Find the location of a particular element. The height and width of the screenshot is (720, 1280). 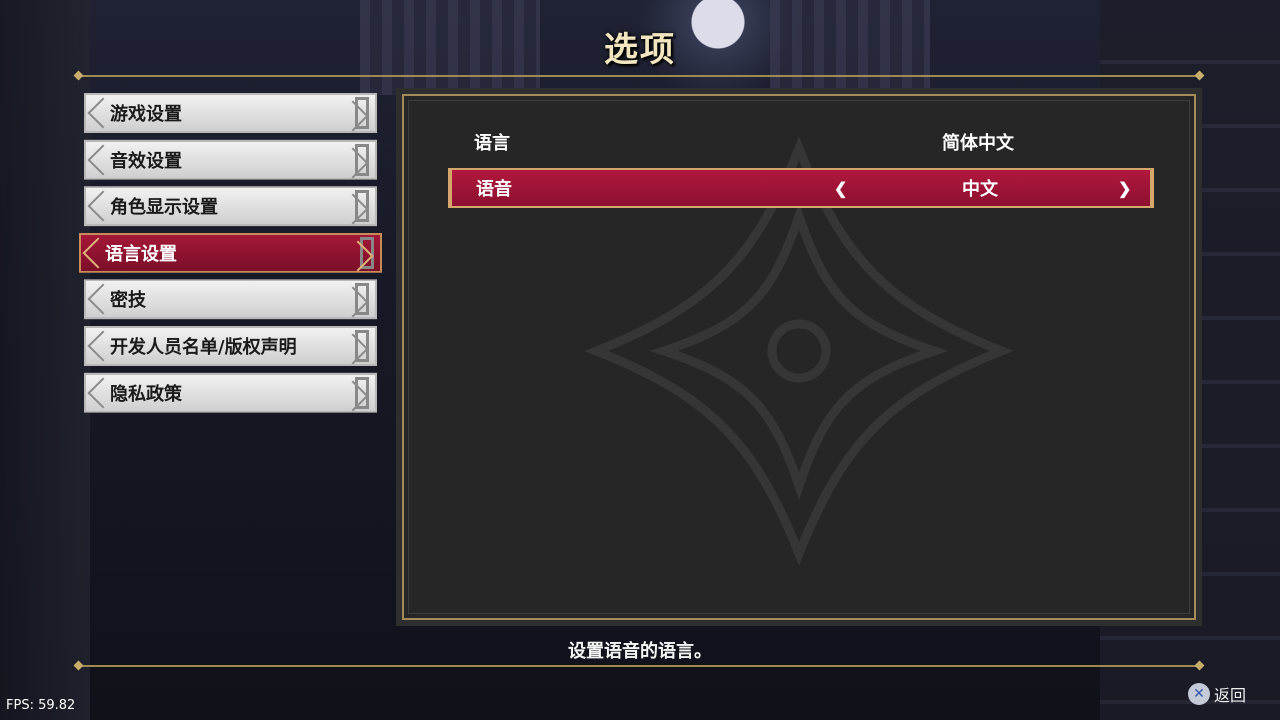

menu-item-label: 游戏设置 is located at coordinates (146, 114).